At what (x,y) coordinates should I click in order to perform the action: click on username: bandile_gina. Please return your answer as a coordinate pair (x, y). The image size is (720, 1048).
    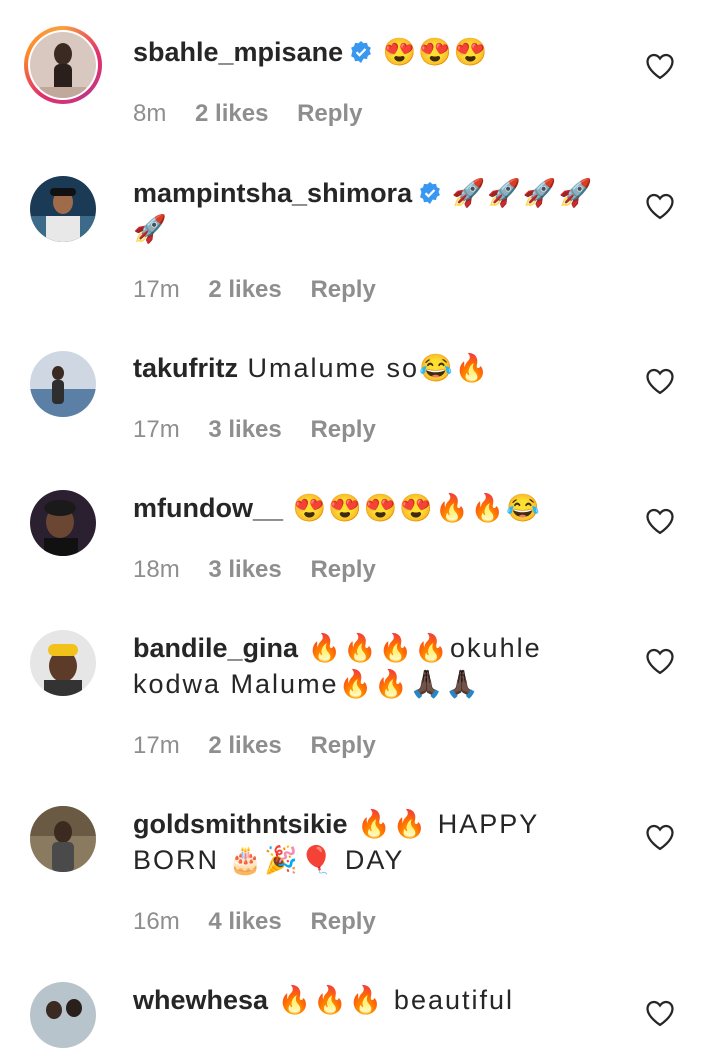
    Looking at the image, I should click on (215, 648).